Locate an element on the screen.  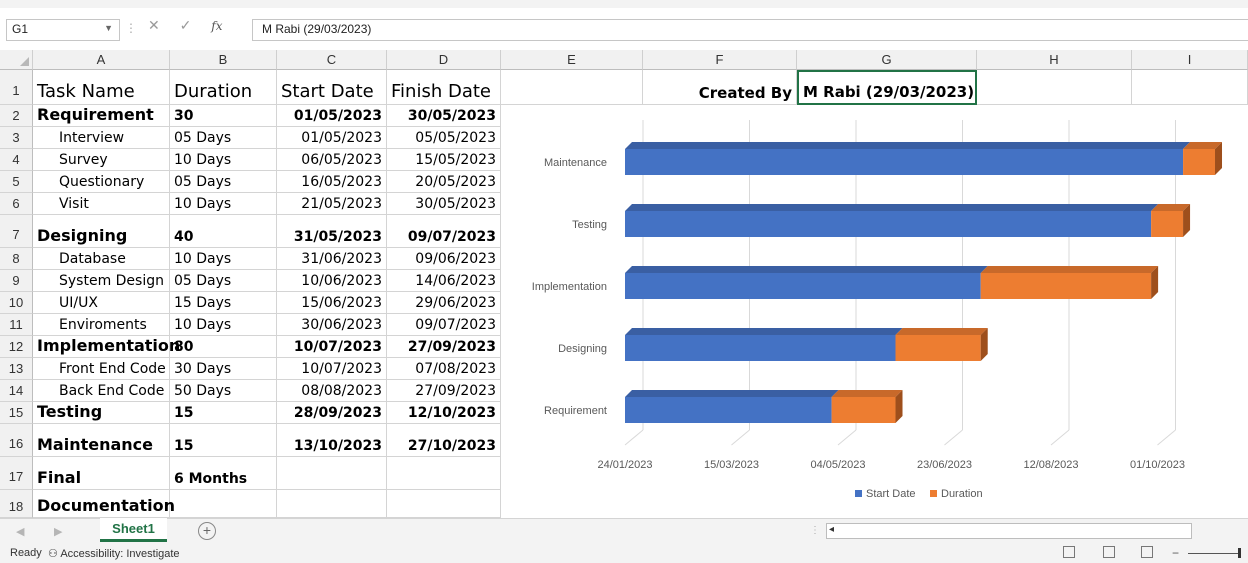
cell-start-date: 21/05/2023 is located at coordinates (332, 204).